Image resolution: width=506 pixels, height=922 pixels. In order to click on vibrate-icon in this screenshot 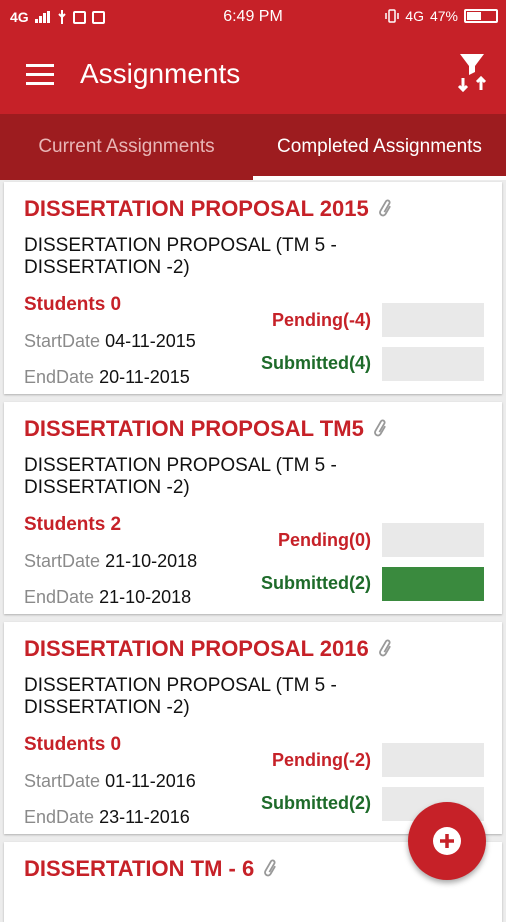, I will do `click(392, 16)`.